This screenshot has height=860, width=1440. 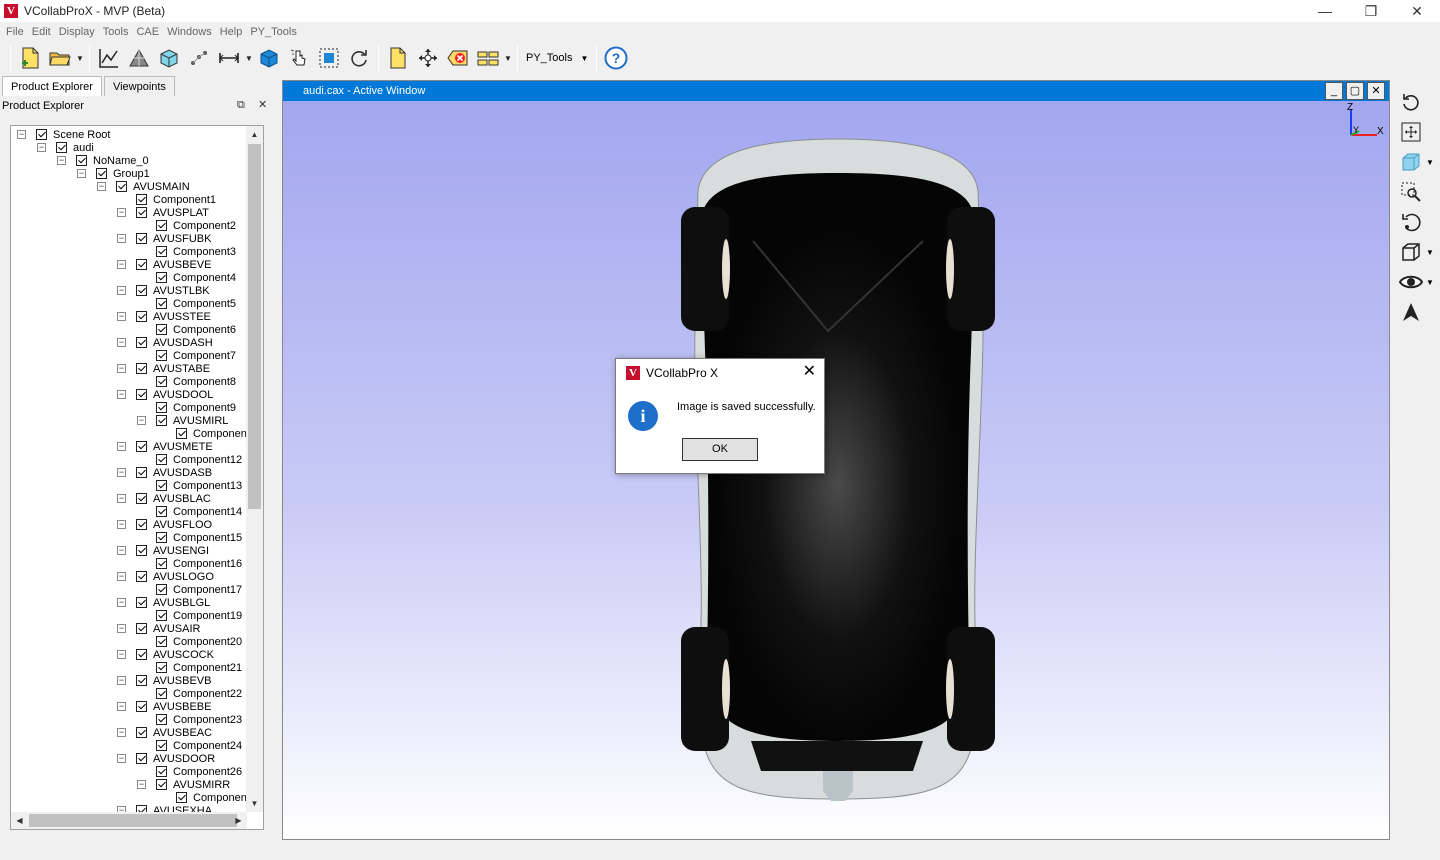 I want to click on delete-icon, so click(x=458, y=58).